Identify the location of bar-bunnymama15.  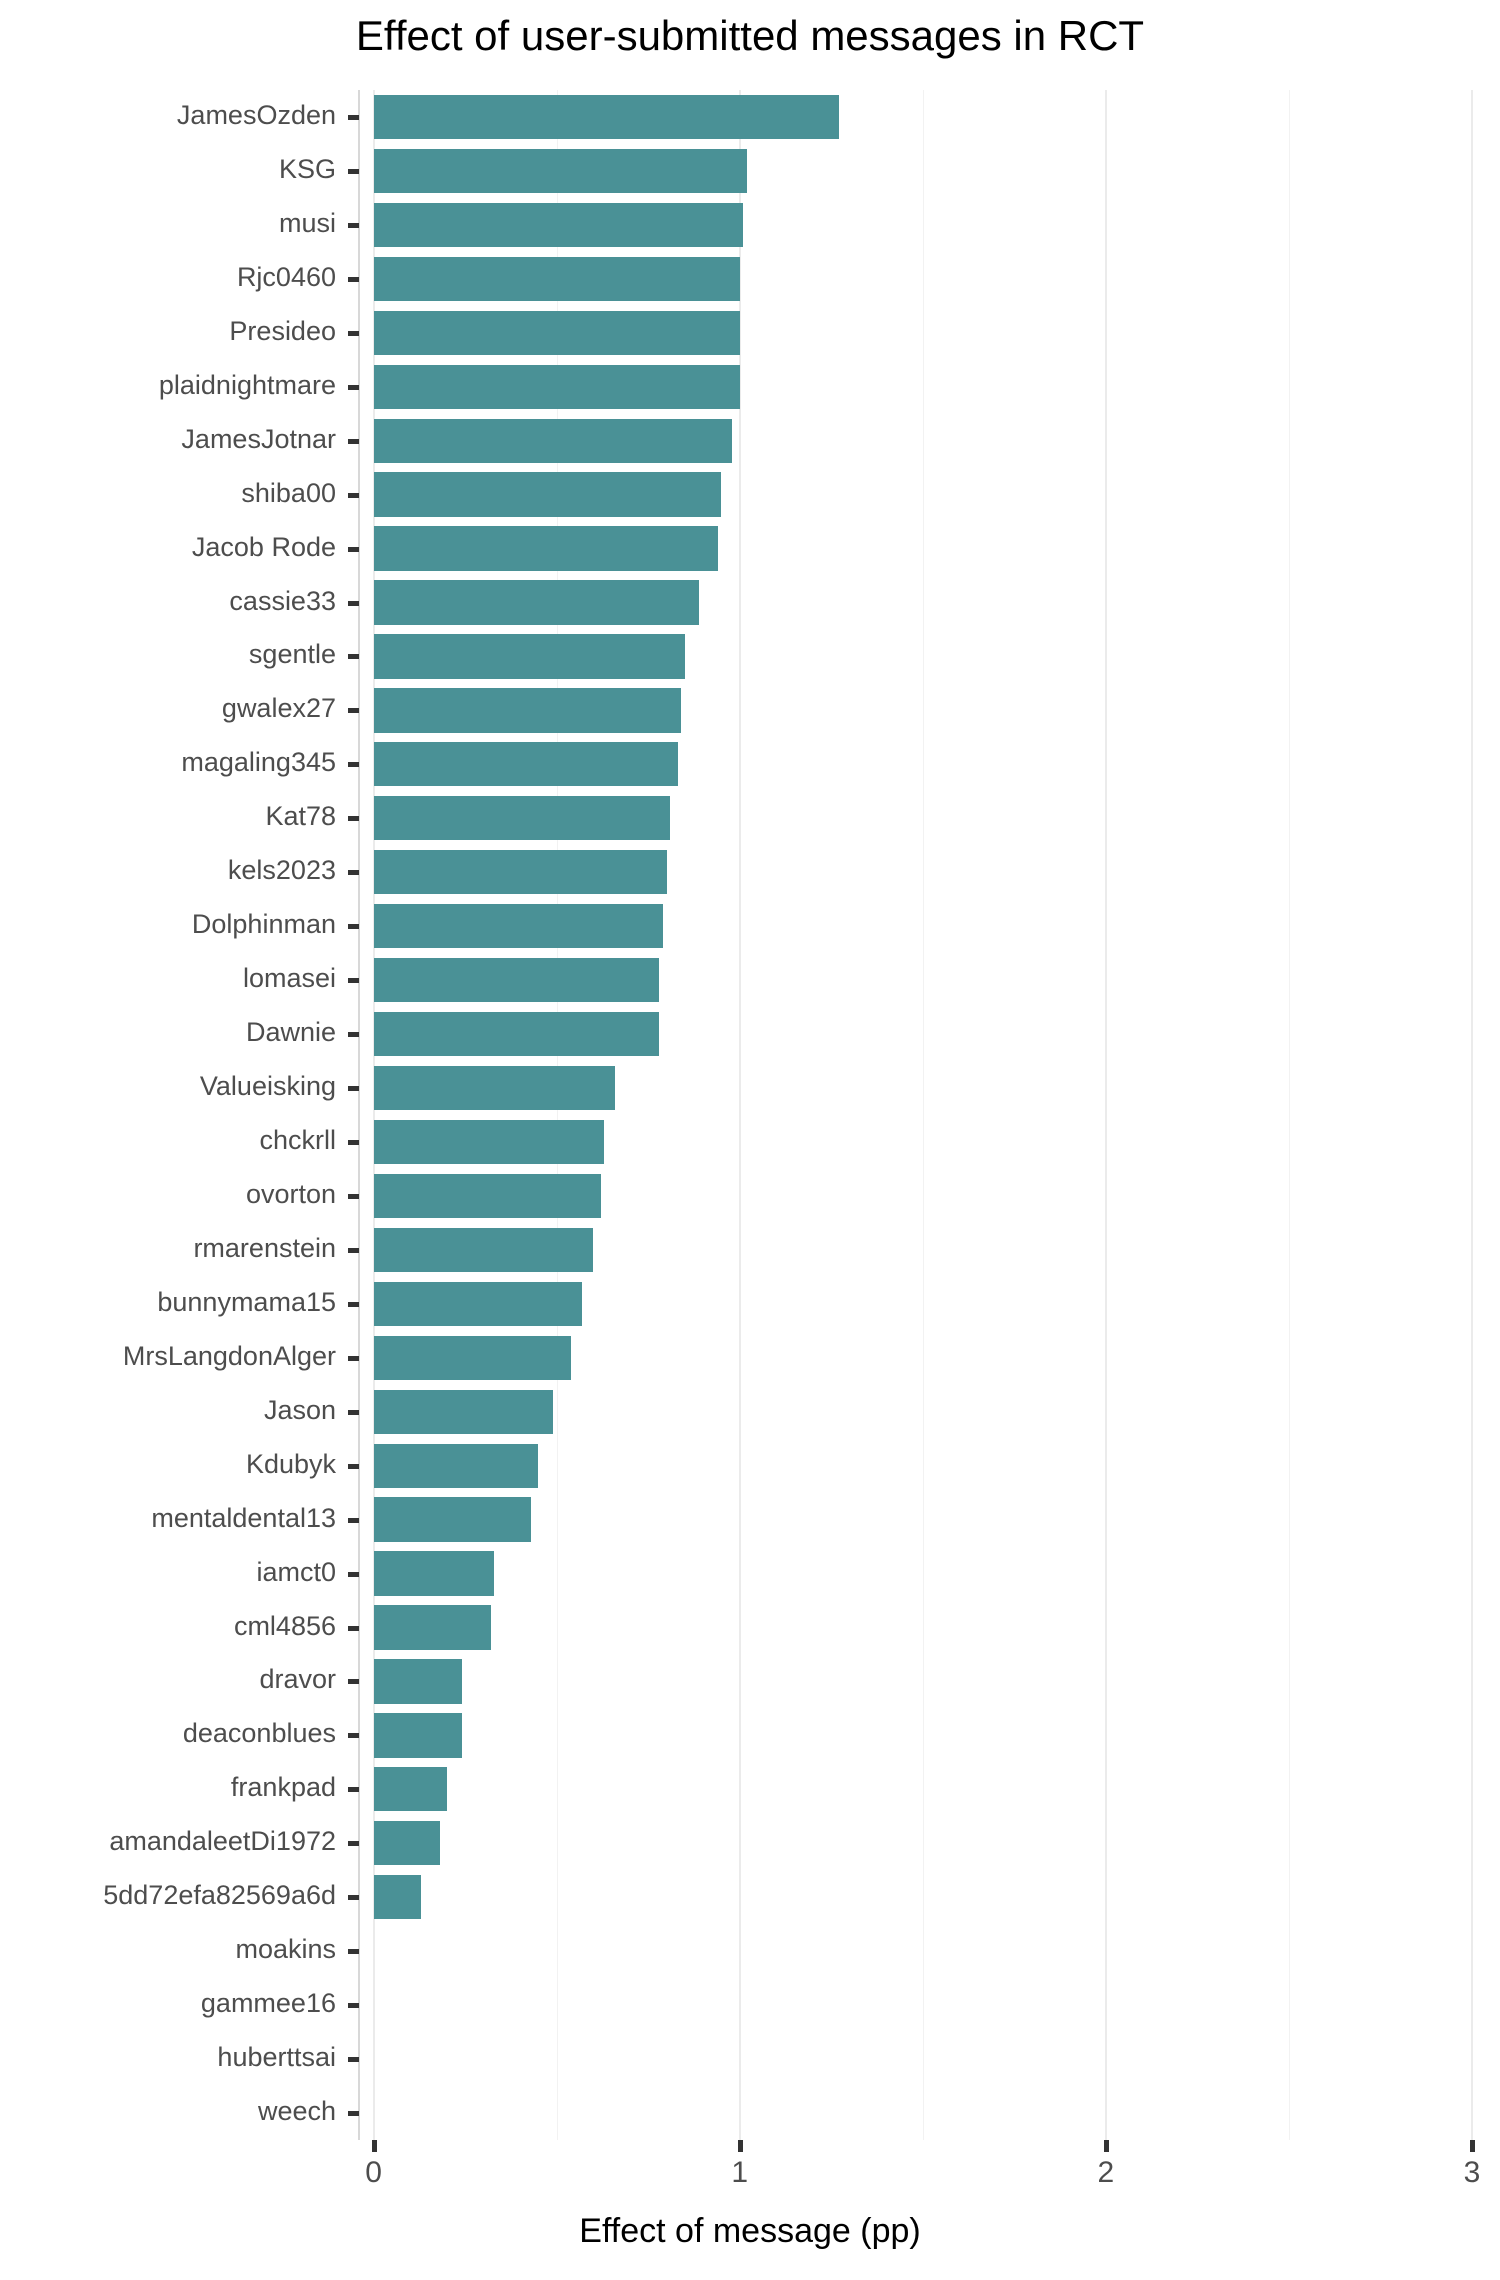
(478, 1303).